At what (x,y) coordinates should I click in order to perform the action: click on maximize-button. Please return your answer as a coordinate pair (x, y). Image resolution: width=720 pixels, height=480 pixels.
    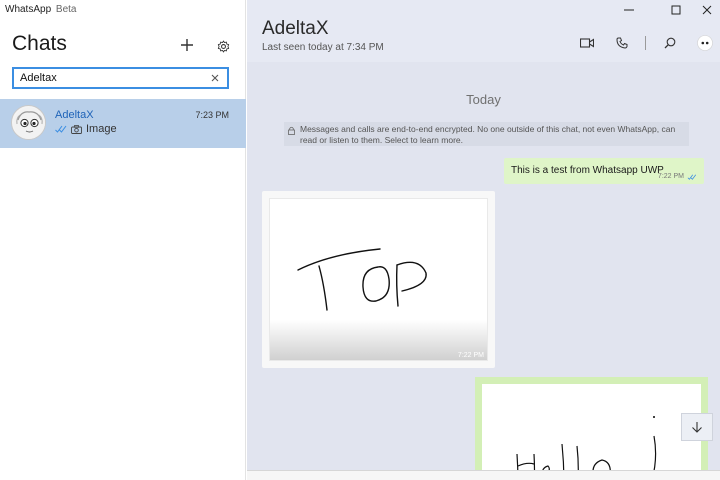
    Looking at the image, I should click on (676, 10).